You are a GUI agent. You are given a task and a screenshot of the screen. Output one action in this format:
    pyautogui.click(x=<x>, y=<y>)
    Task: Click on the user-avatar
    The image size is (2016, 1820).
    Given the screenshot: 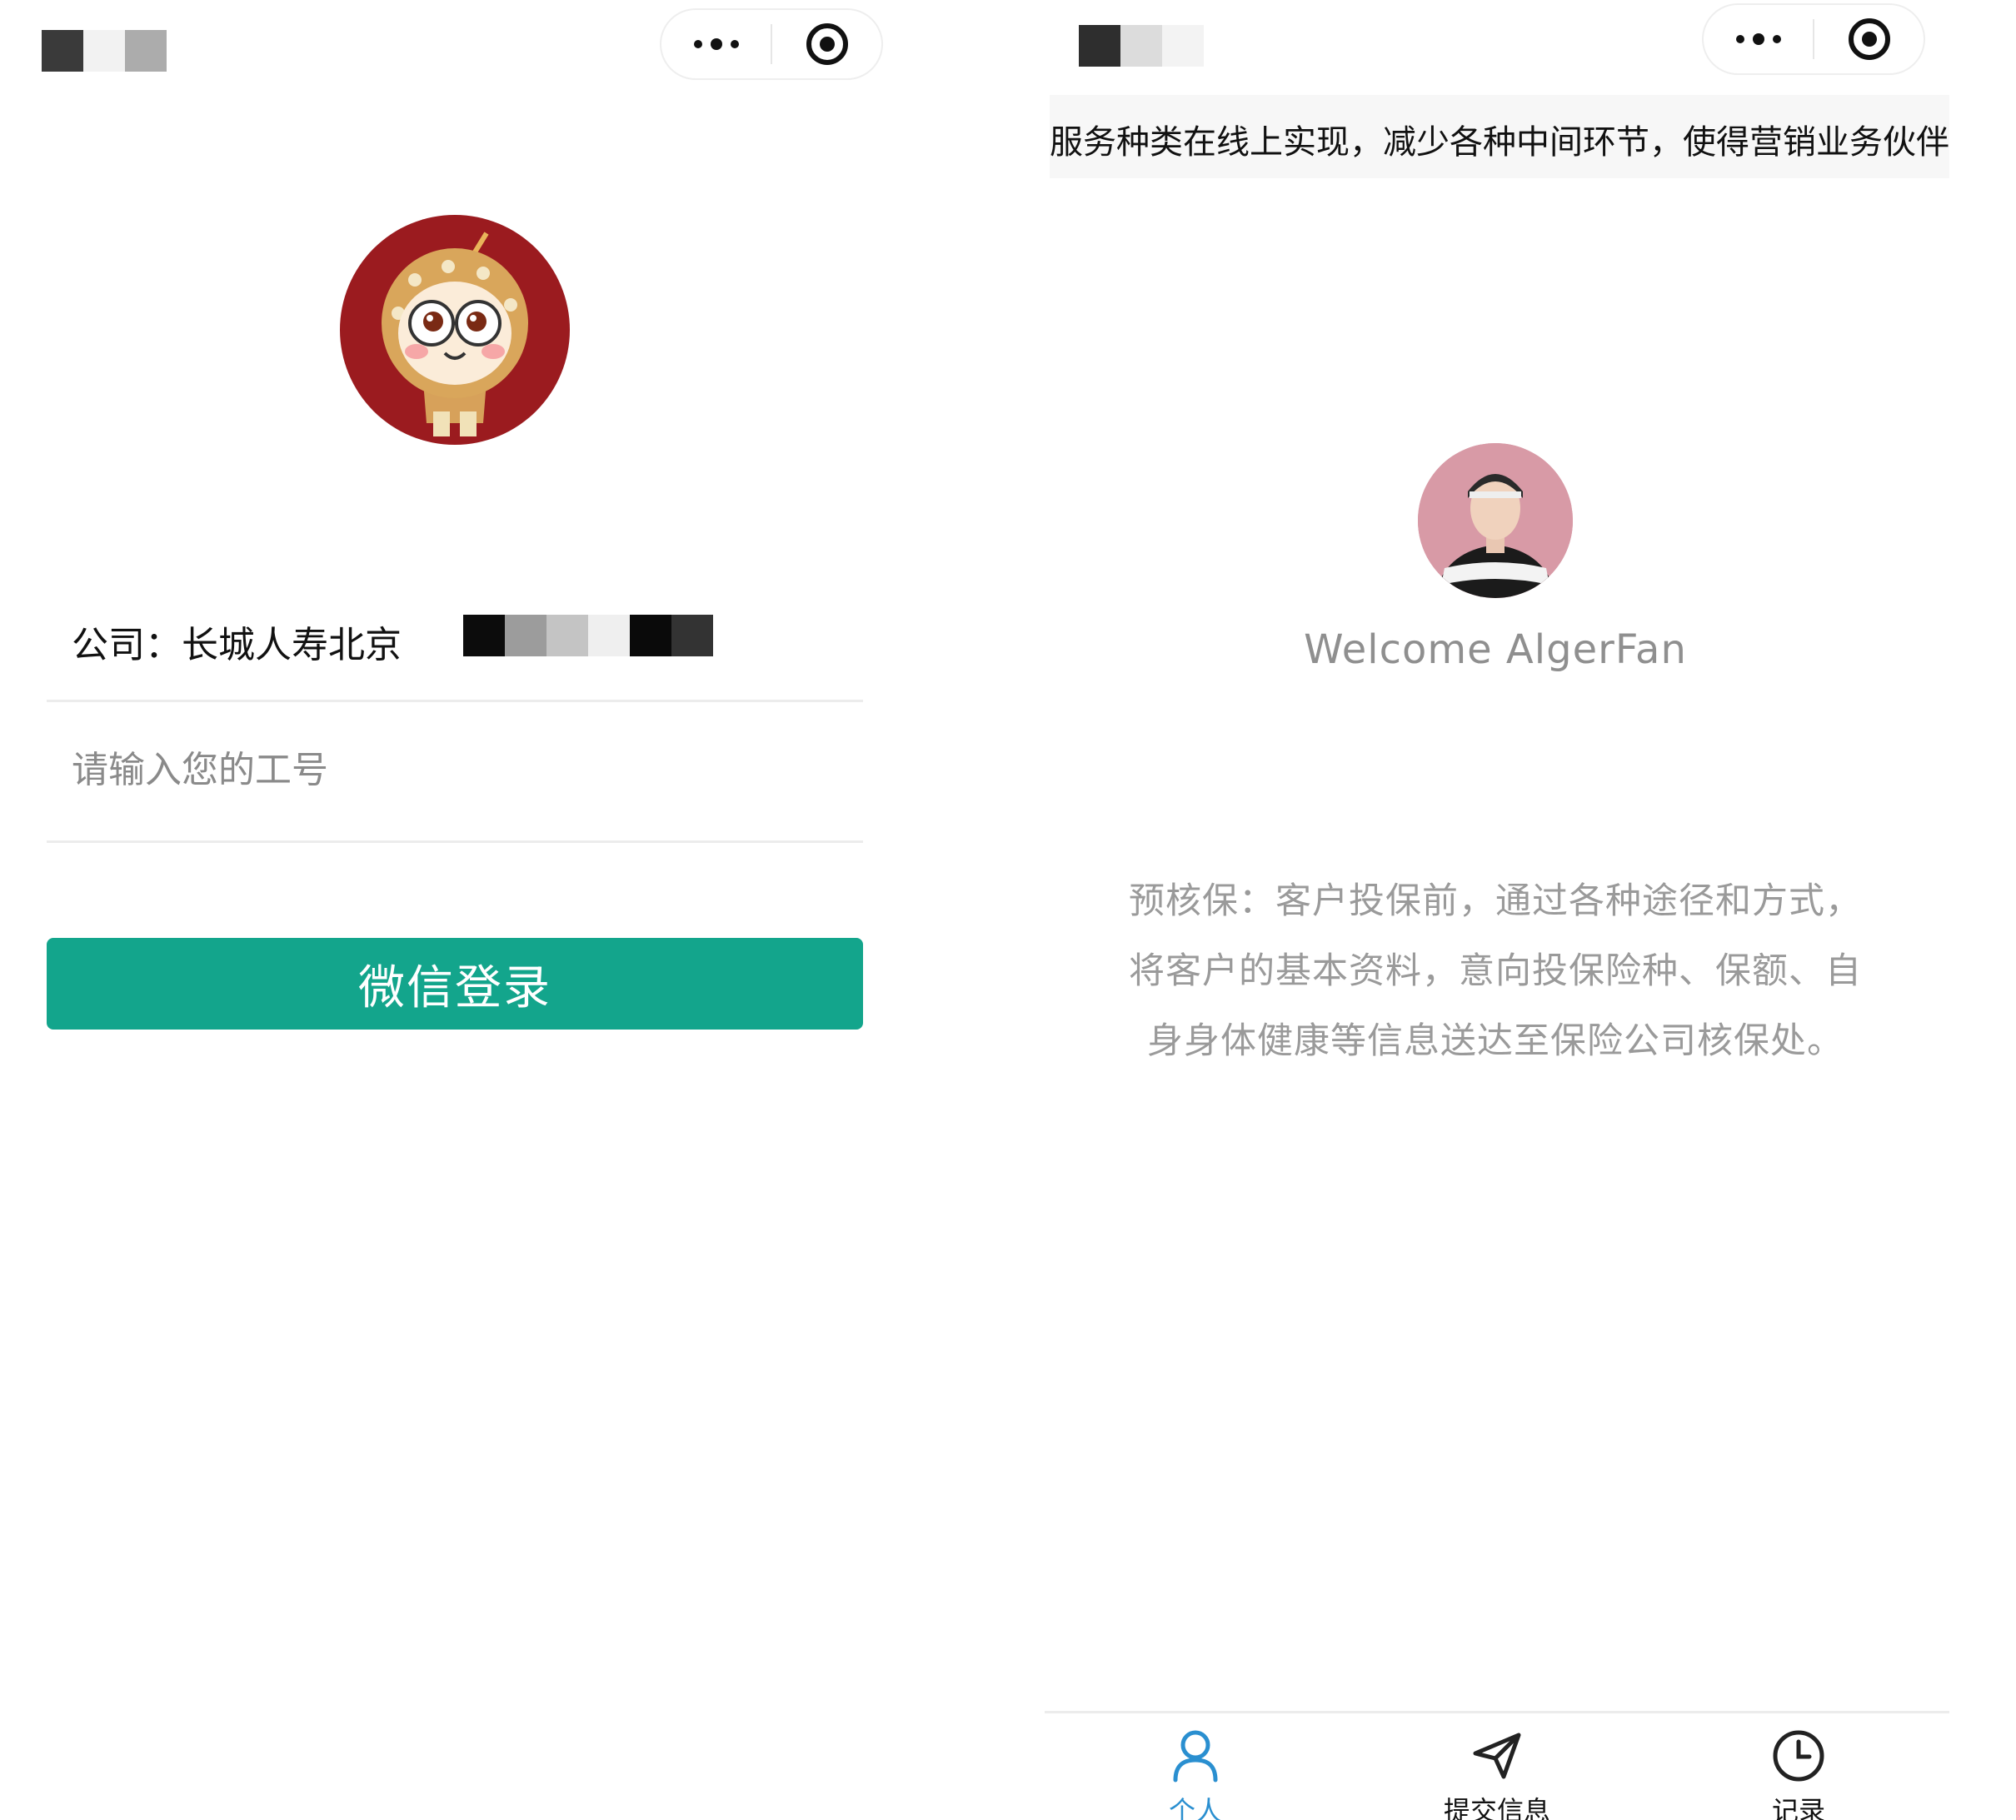 What is the action you would take?
    pyautogui.click(x=1495, y=520)
    